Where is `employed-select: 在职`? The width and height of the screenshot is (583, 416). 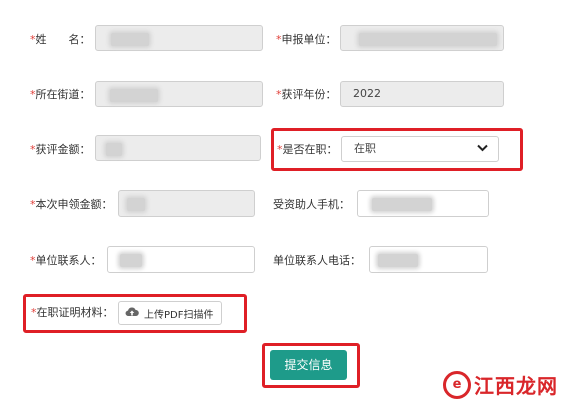 employed-select: 在职 is located at coordinates (420, 149).